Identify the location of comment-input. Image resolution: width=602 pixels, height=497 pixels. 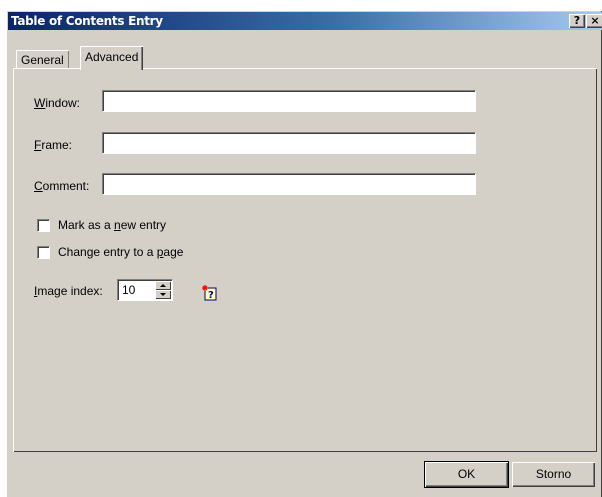
(289, 184).